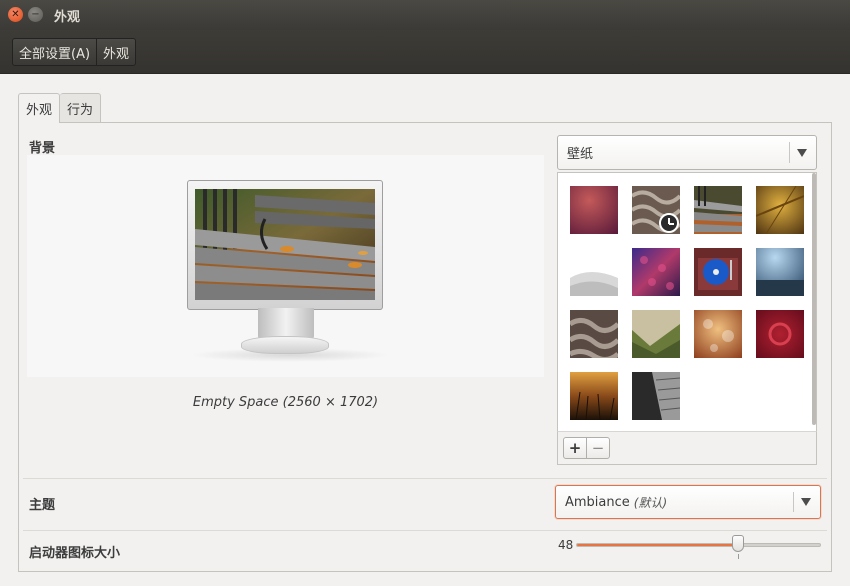 This screenshot has height=586, width=850. What do you see at coordinates (780, 210) in the screenshot?
I see `wallpaper-thumb-leaf` at bounding box center [780, 210].